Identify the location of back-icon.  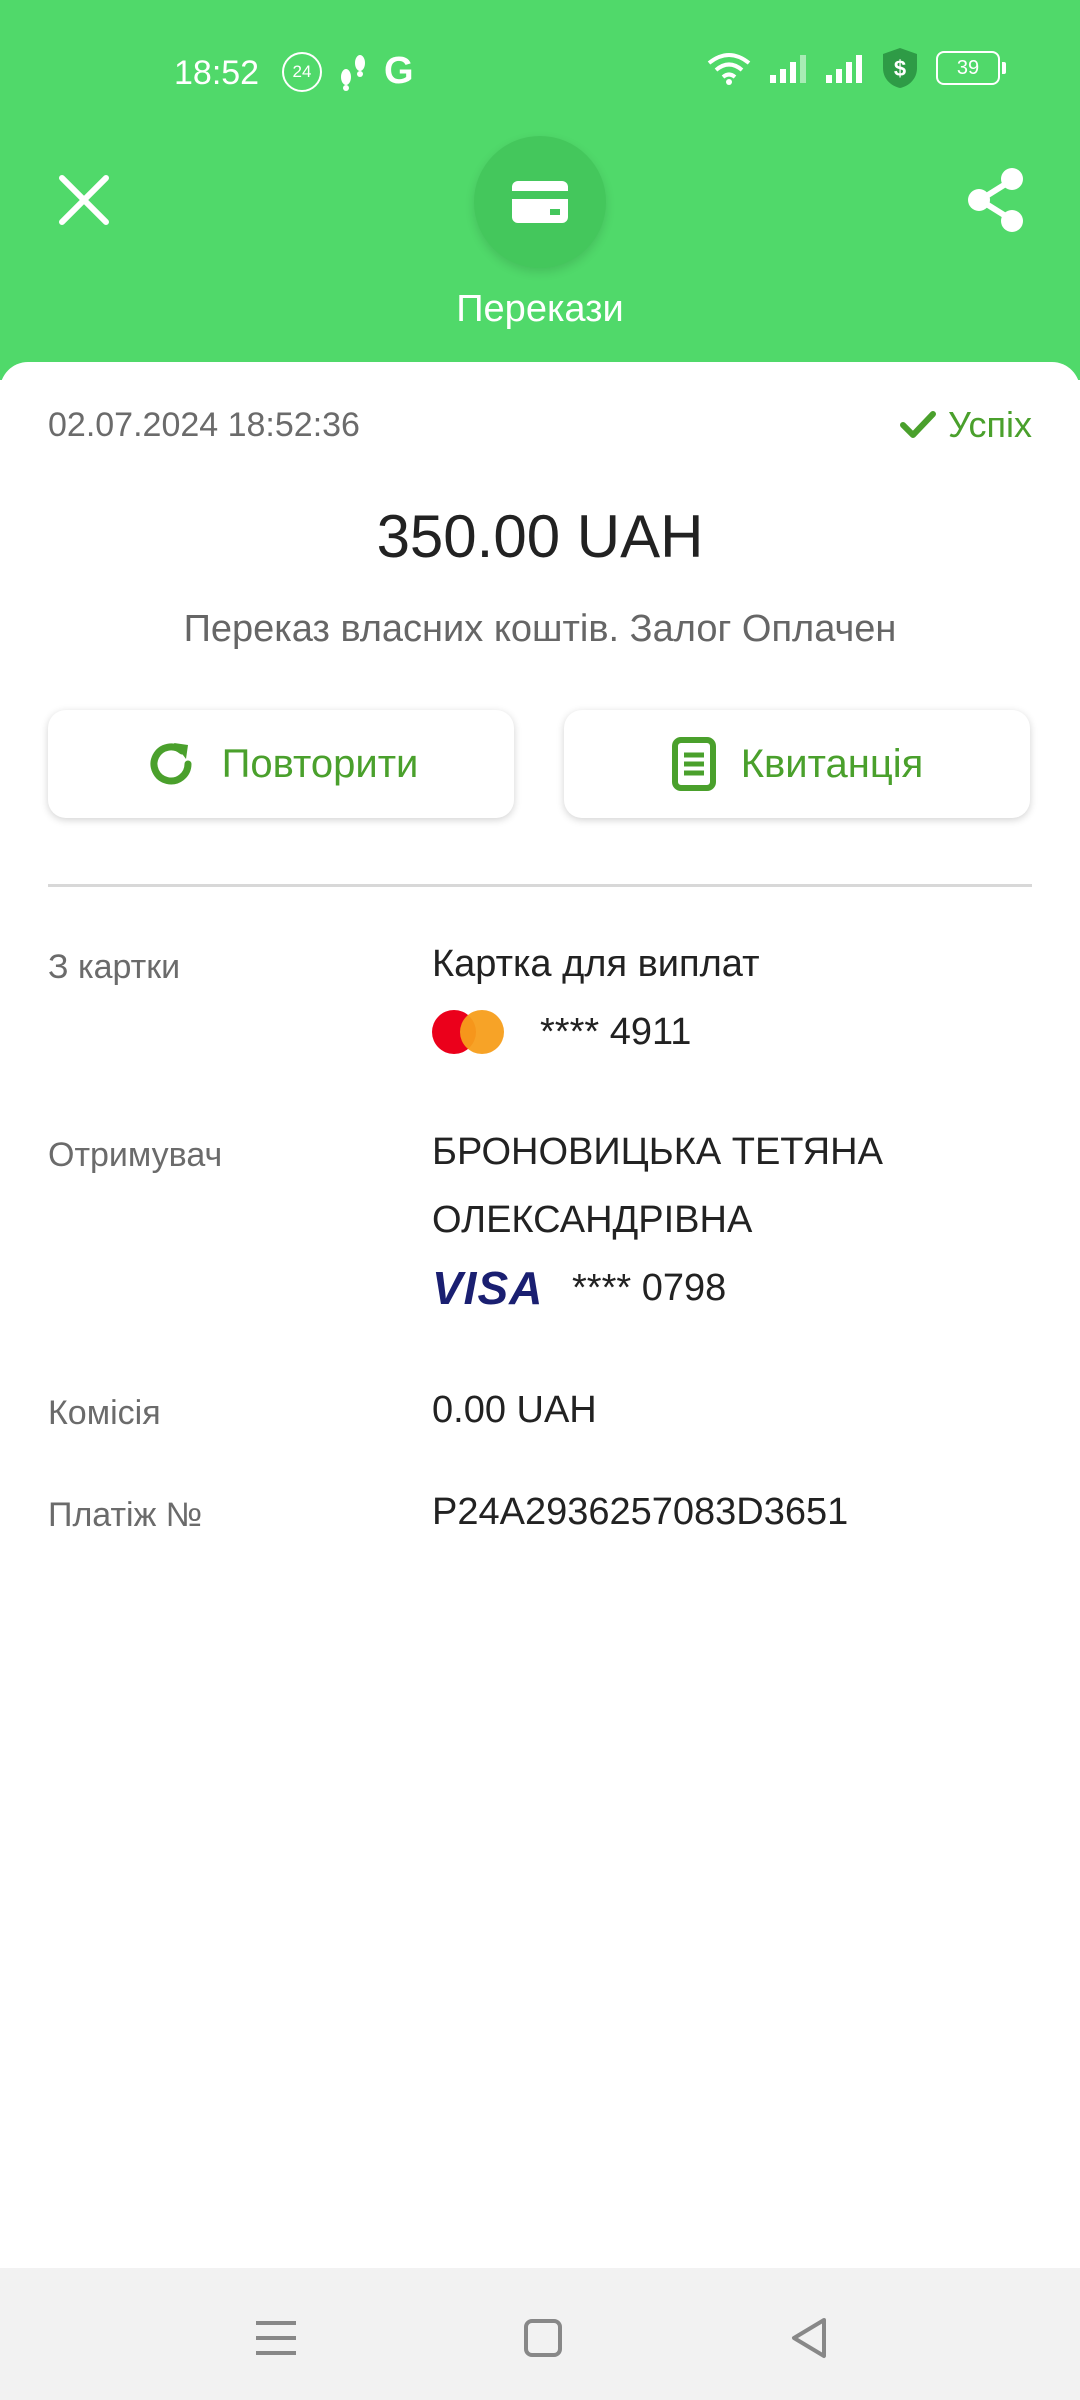
(810, 2338).